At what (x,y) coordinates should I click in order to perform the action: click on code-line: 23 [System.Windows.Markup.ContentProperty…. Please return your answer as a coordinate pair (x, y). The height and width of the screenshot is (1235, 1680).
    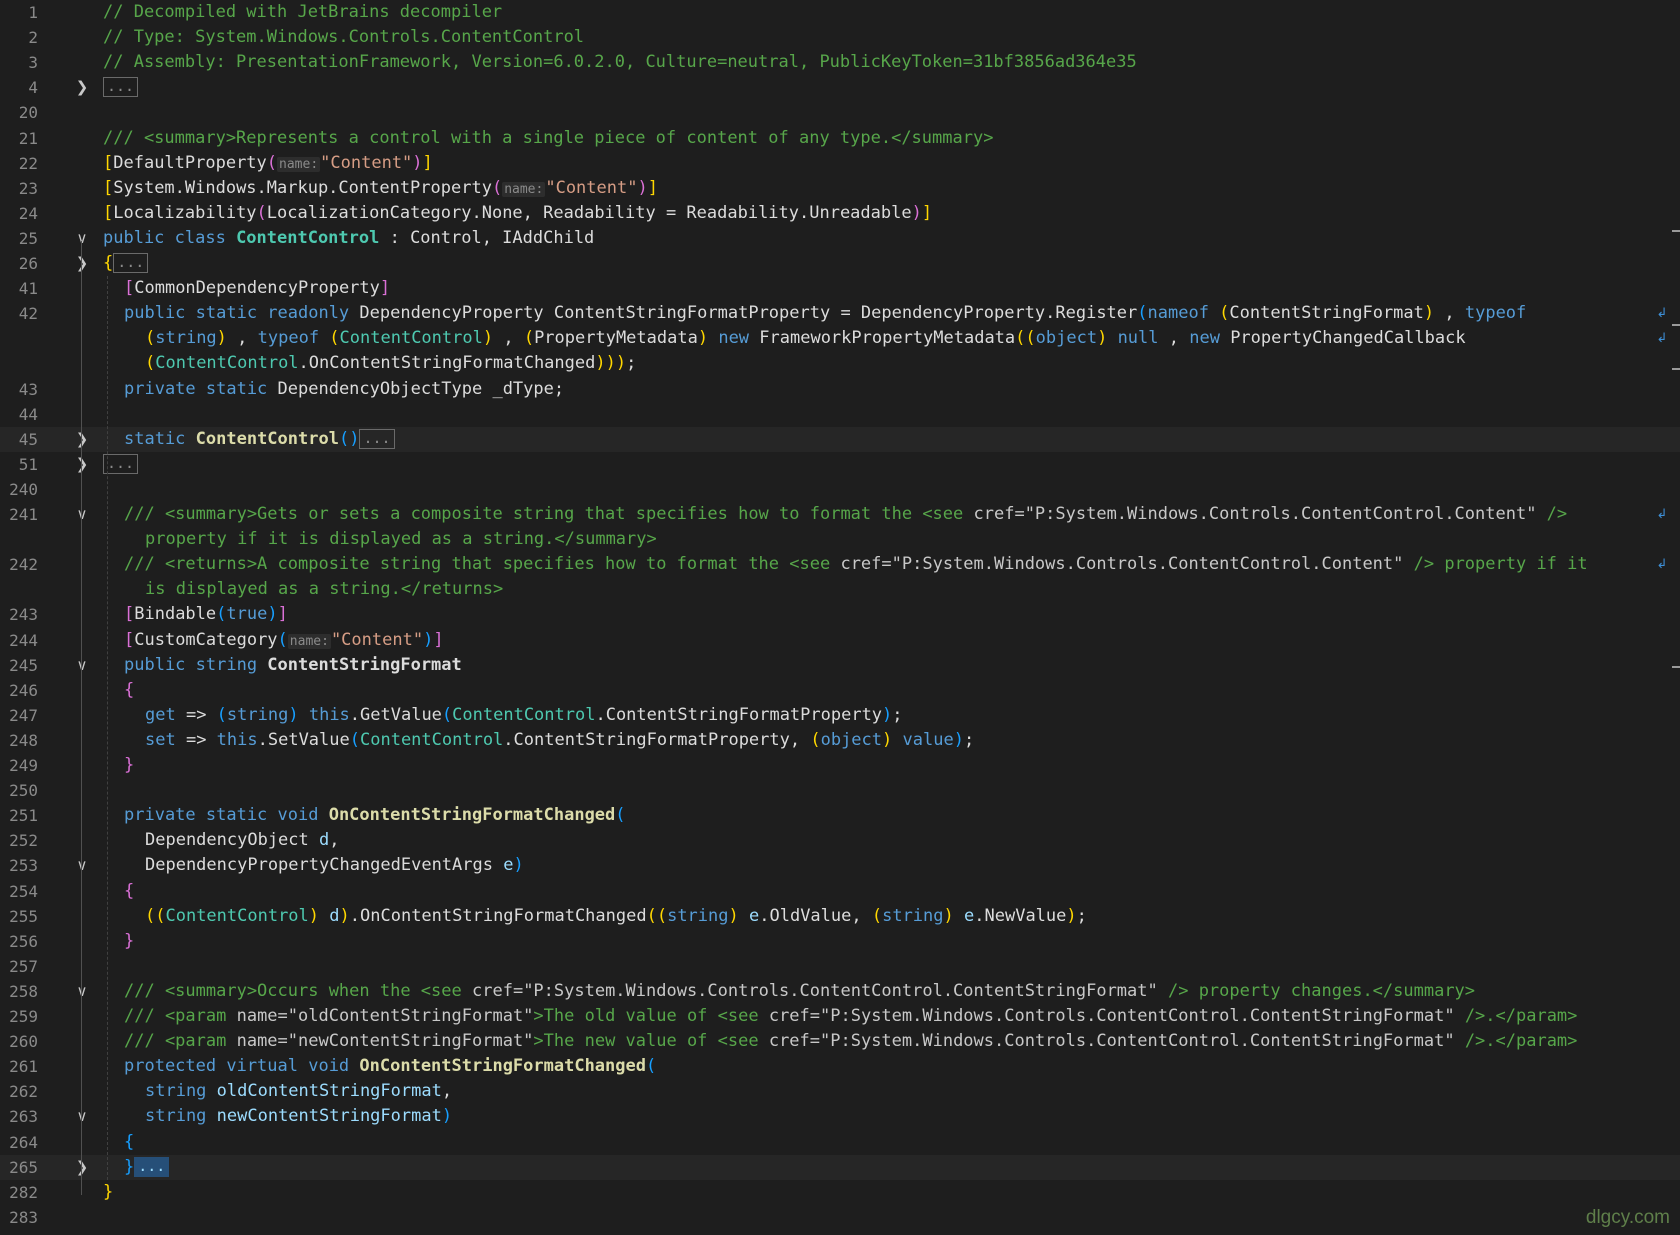
    Looking at the image, I should click on (840, 188).